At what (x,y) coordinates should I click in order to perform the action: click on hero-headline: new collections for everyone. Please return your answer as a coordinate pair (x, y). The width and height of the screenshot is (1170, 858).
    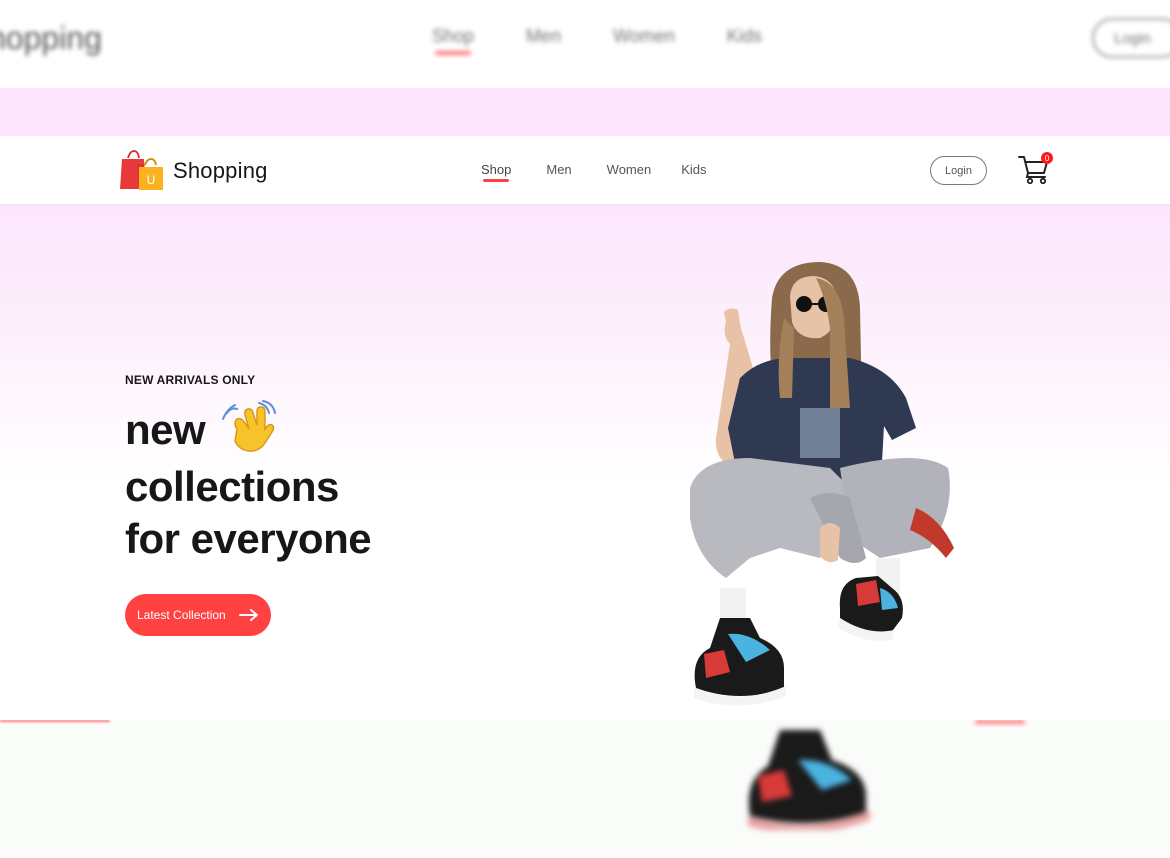
    Looking at the image, I should click on (248, 482).